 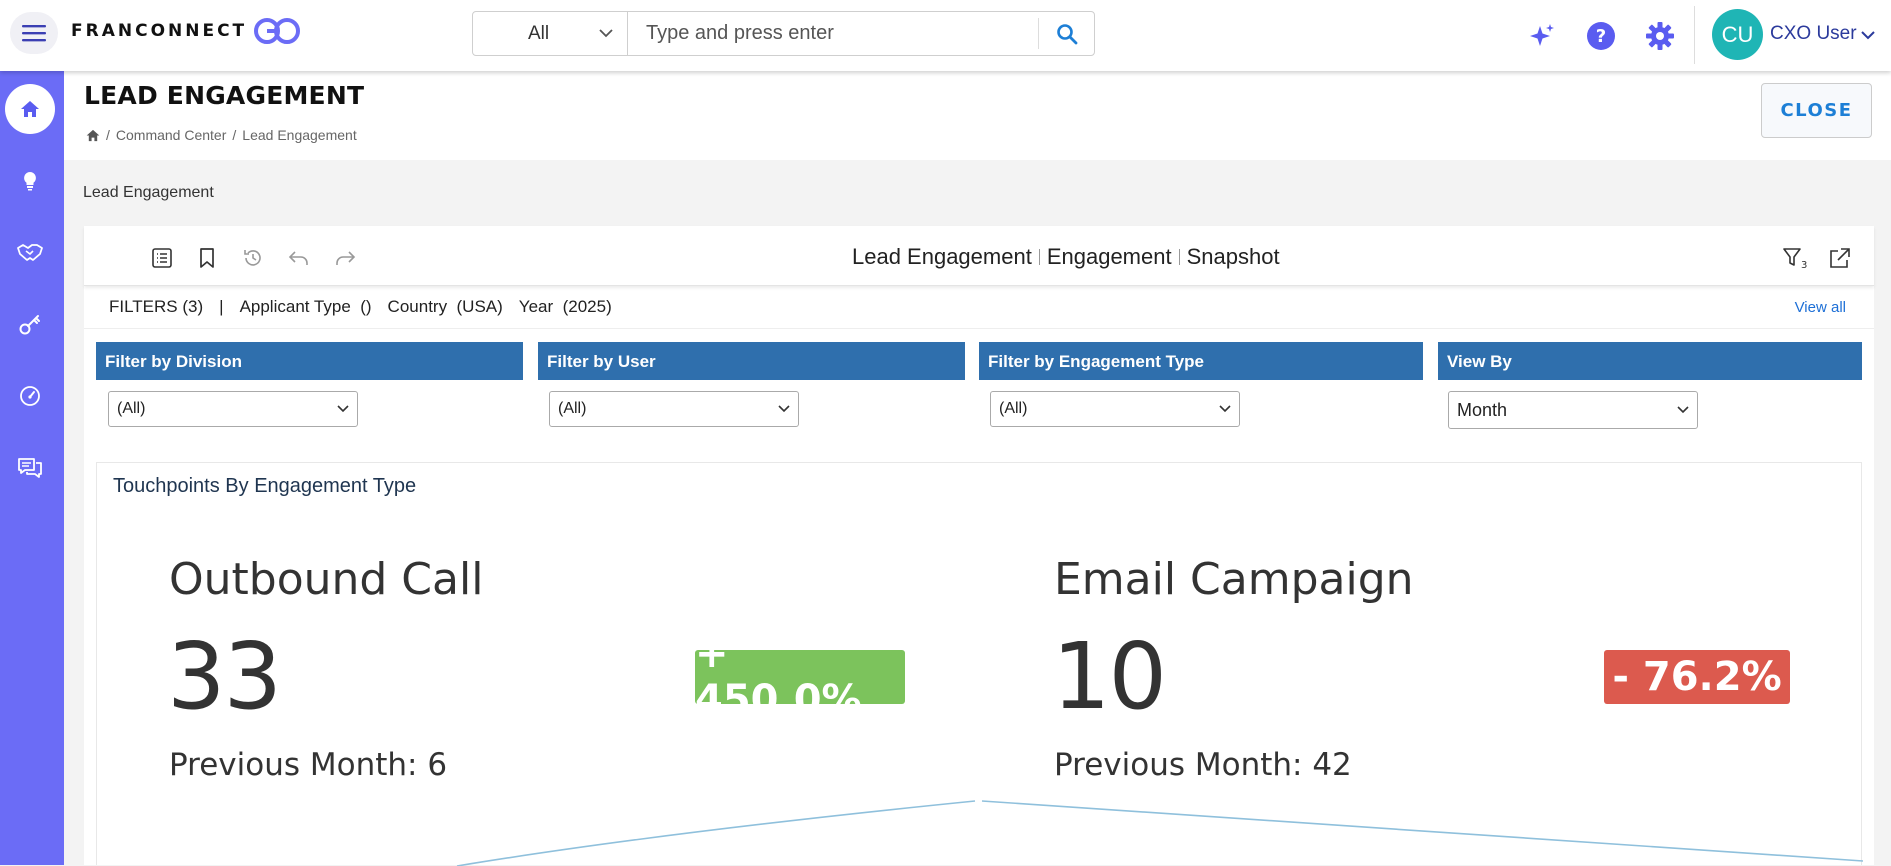 What do you see at coordinates (1697, 677) in the screenshot?
I see `kpi-change-badge: - 76.2%` at bounding box center [1697, 677].